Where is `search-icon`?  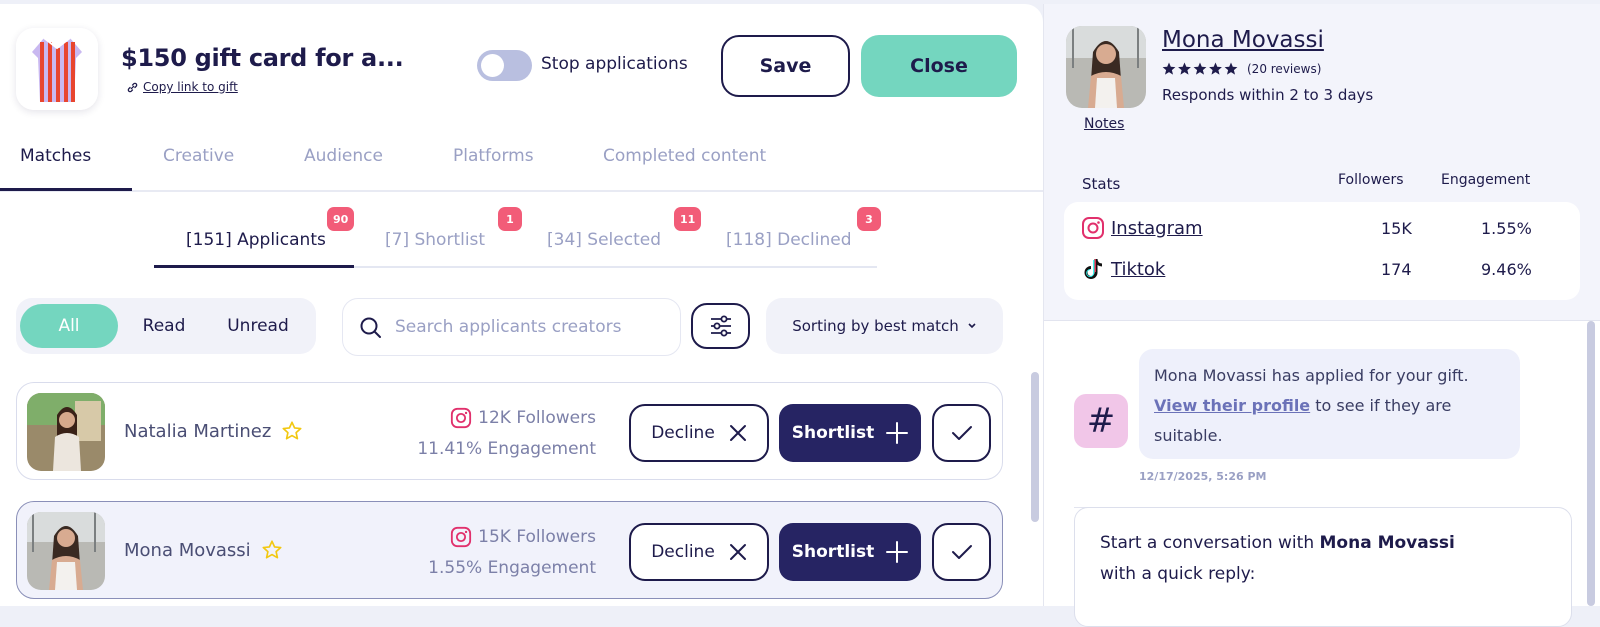
search-icon is located at coordinates (370, 327).